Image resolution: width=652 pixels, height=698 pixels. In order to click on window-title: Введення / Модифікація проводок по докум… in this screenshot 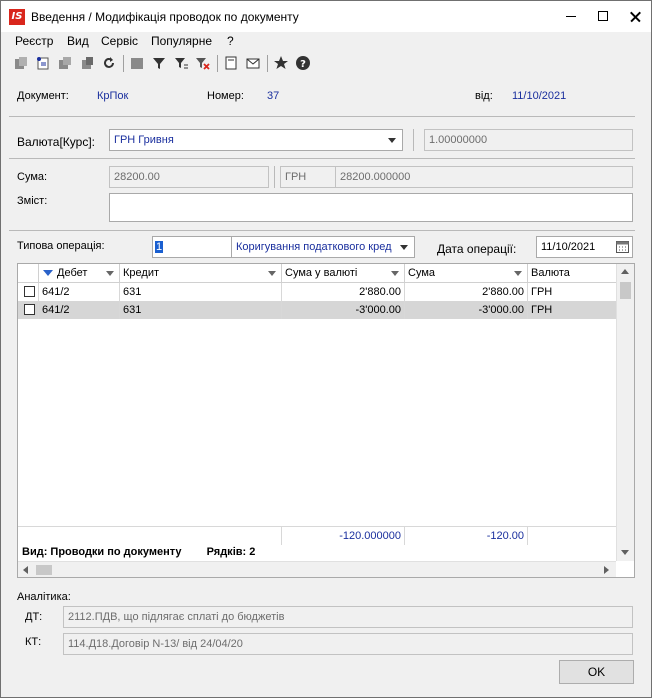, I will do `click(165, 17)`.